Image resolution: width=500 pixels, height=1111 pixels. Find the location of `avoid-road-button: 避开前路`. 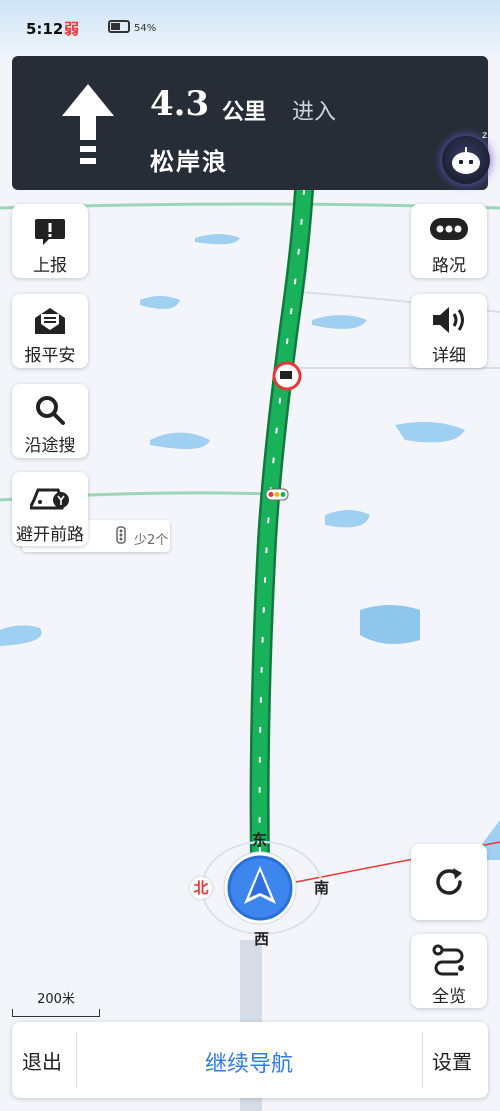

avoid-road-button: 避开前路 is located at coordinates (50, 509).